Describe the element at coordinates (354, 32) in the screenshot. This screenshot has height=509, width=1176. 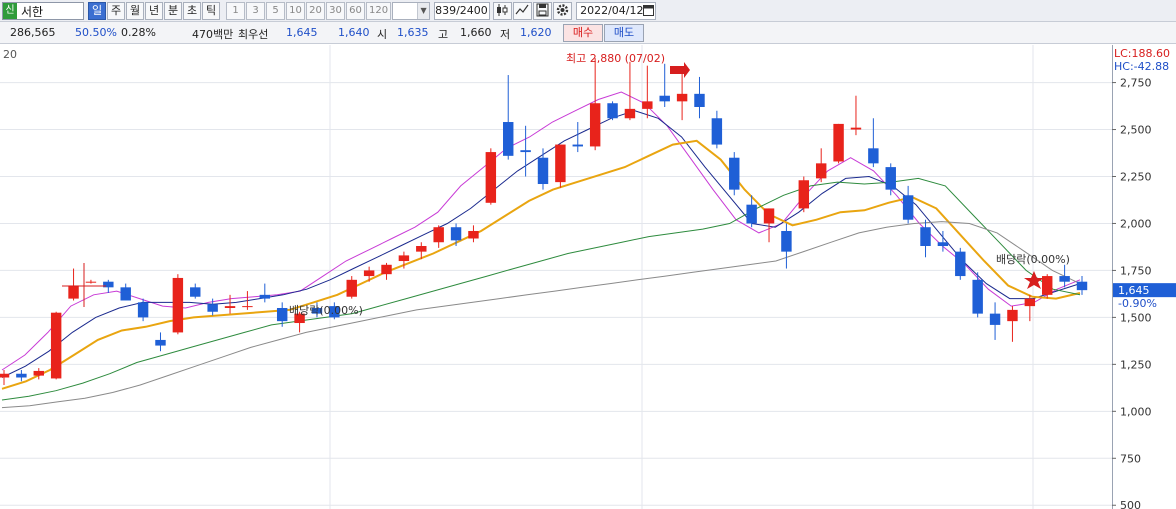
I see `best-bid-value: 1,640` at that location.